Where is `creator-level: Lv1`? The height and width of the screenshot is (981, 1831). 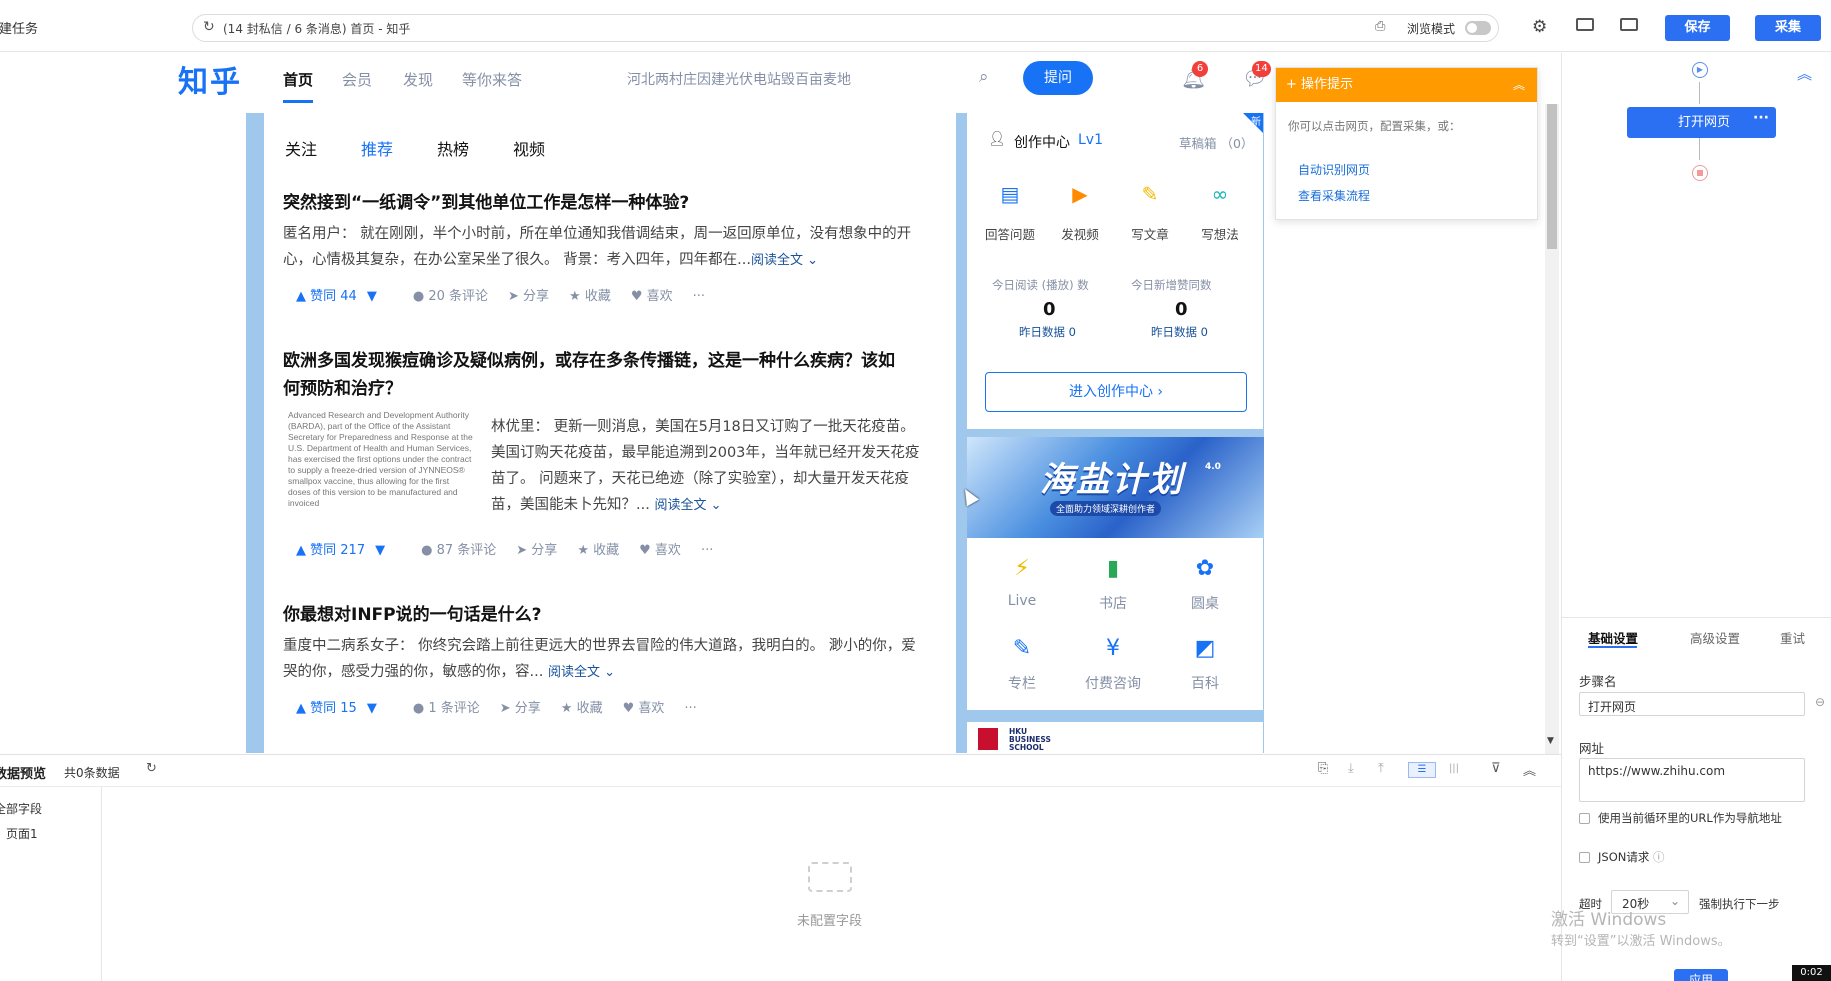 creator-level: Lv1 is located at coordinates (1090, 140).